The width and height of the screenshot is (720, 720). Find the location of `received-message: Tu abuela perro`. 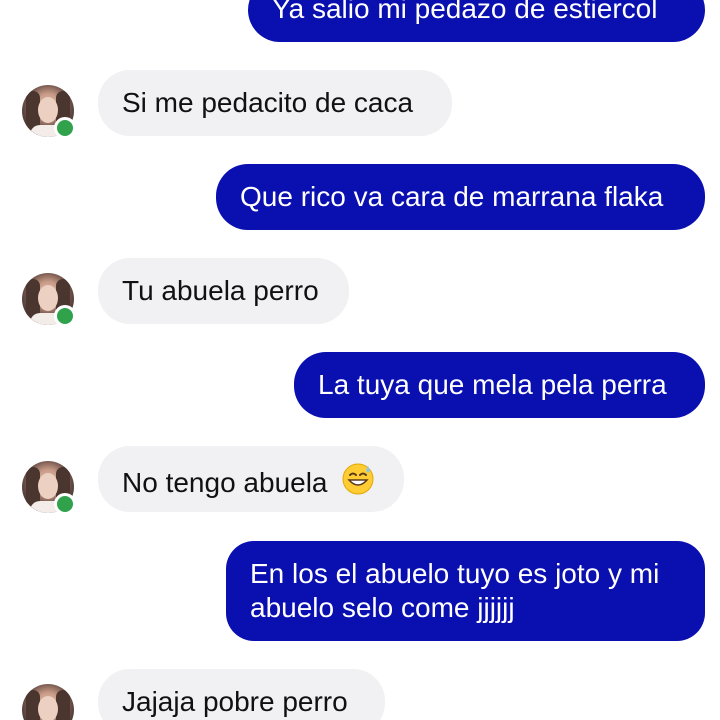

received-message: Tu abuela perro is located at coordinates (223, 291).